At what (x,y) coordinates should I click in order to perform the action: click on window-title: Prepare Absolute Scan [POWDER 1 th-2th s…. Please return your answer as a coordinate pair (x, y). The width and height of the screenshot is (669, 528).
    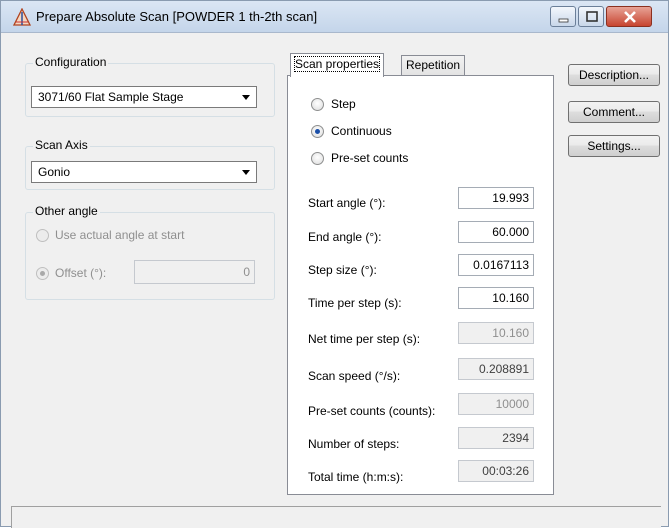
    Looking at the image, I should click on (177, 16).